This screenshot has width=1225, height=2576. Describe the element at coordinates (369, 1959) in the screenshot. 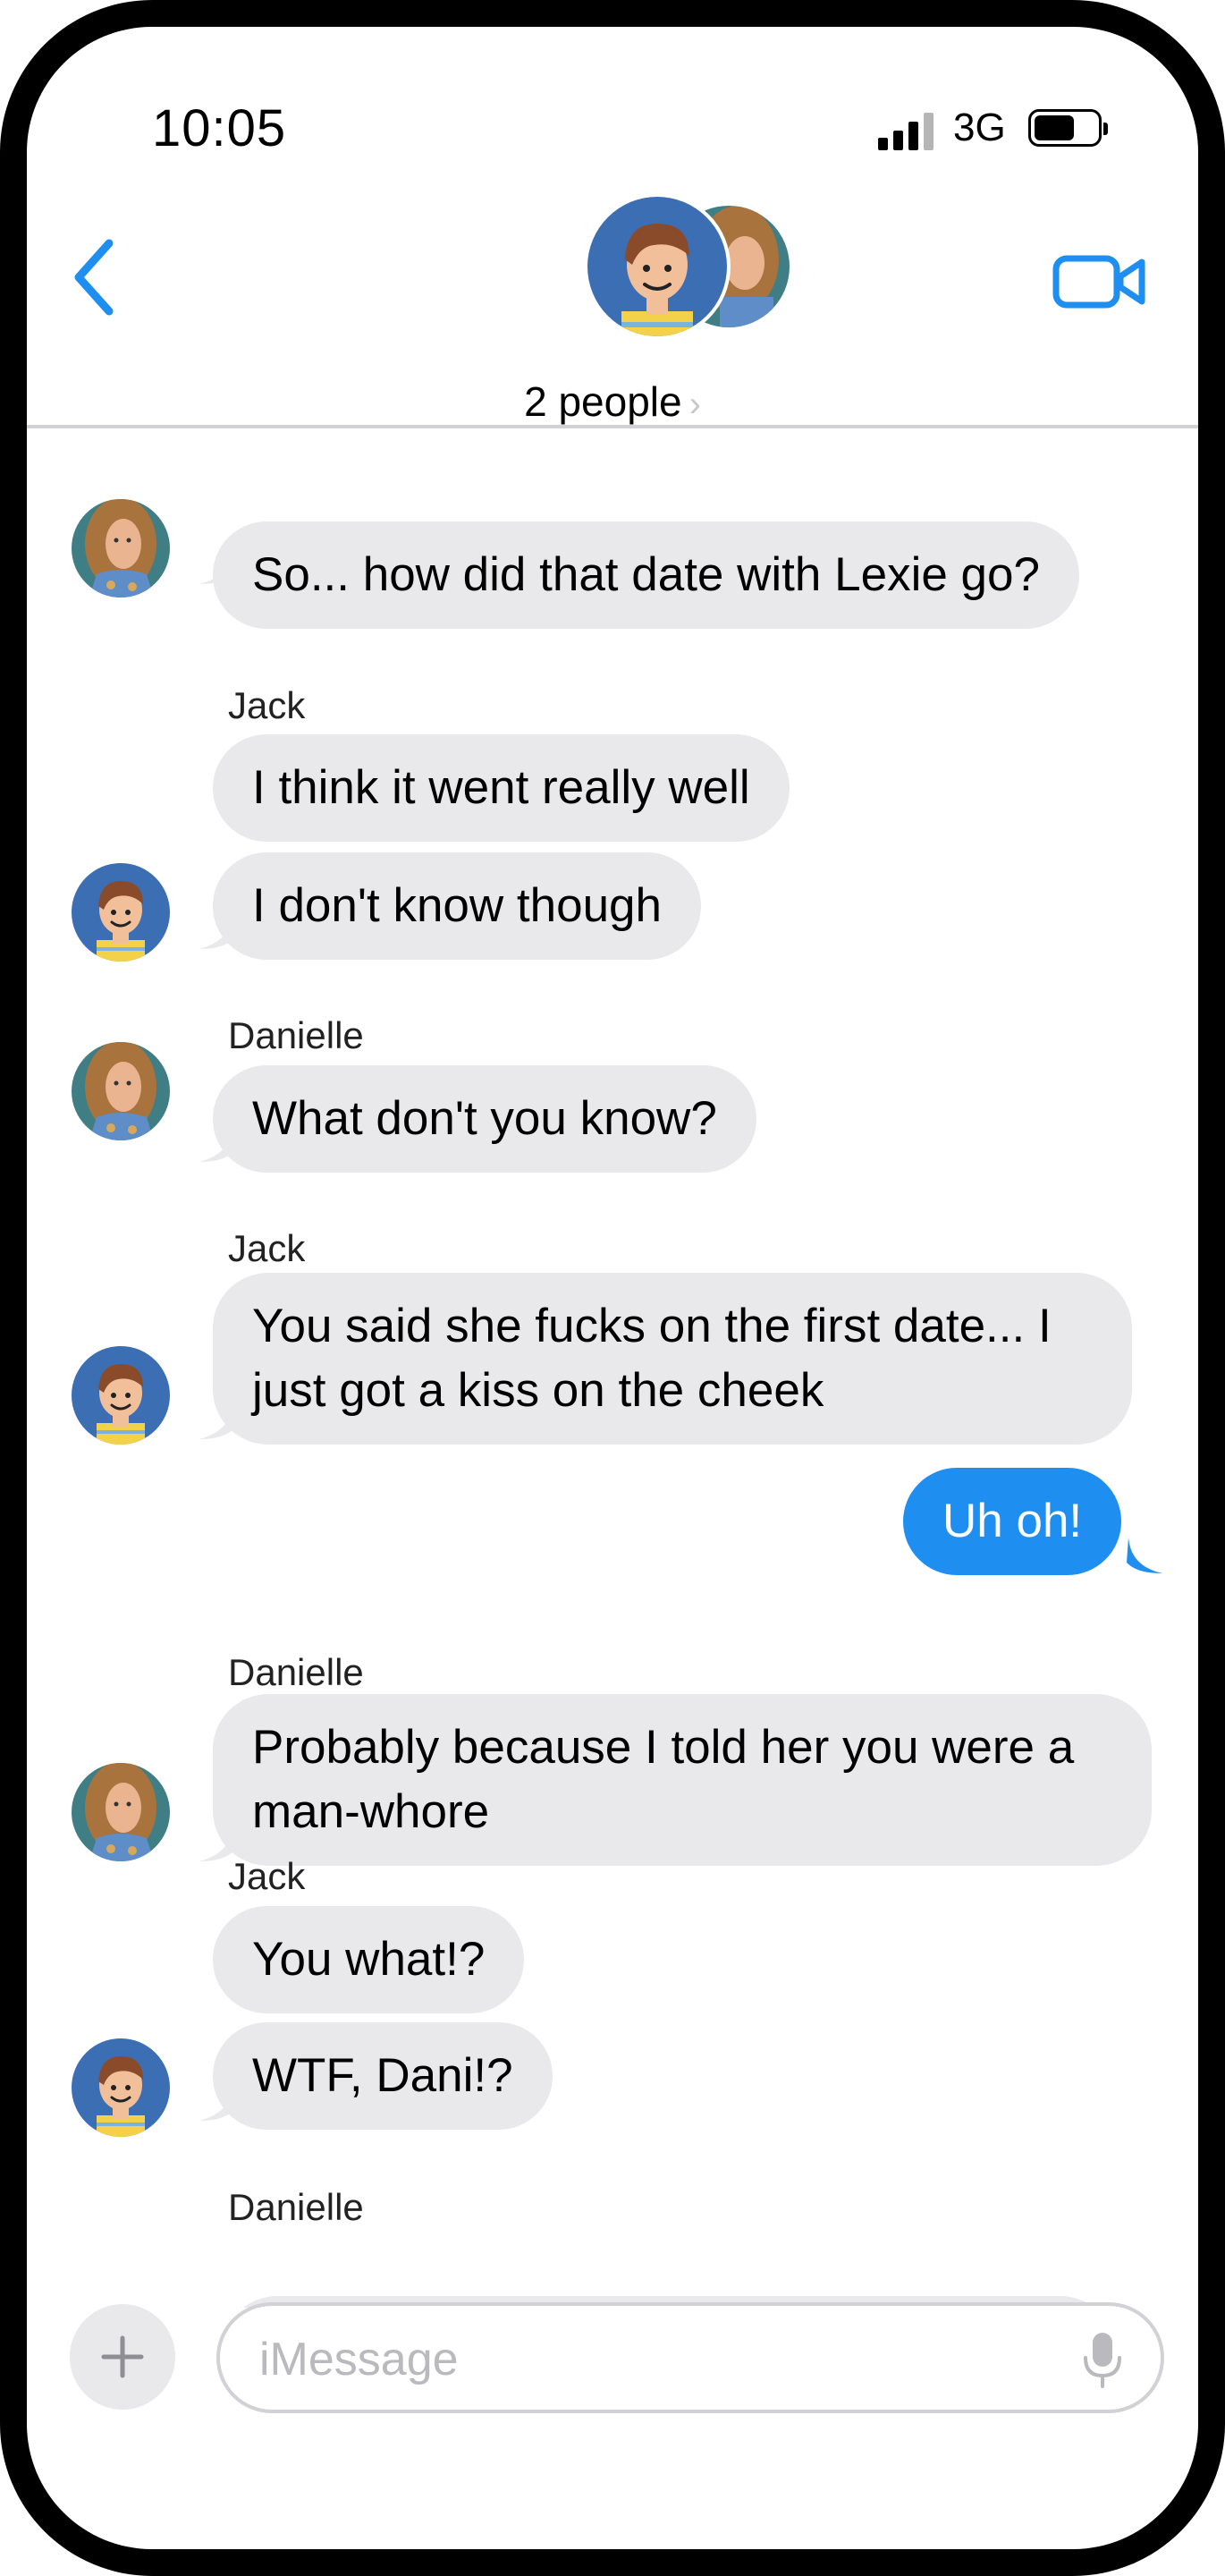

I see `message-bubble: You what!?` at that location.